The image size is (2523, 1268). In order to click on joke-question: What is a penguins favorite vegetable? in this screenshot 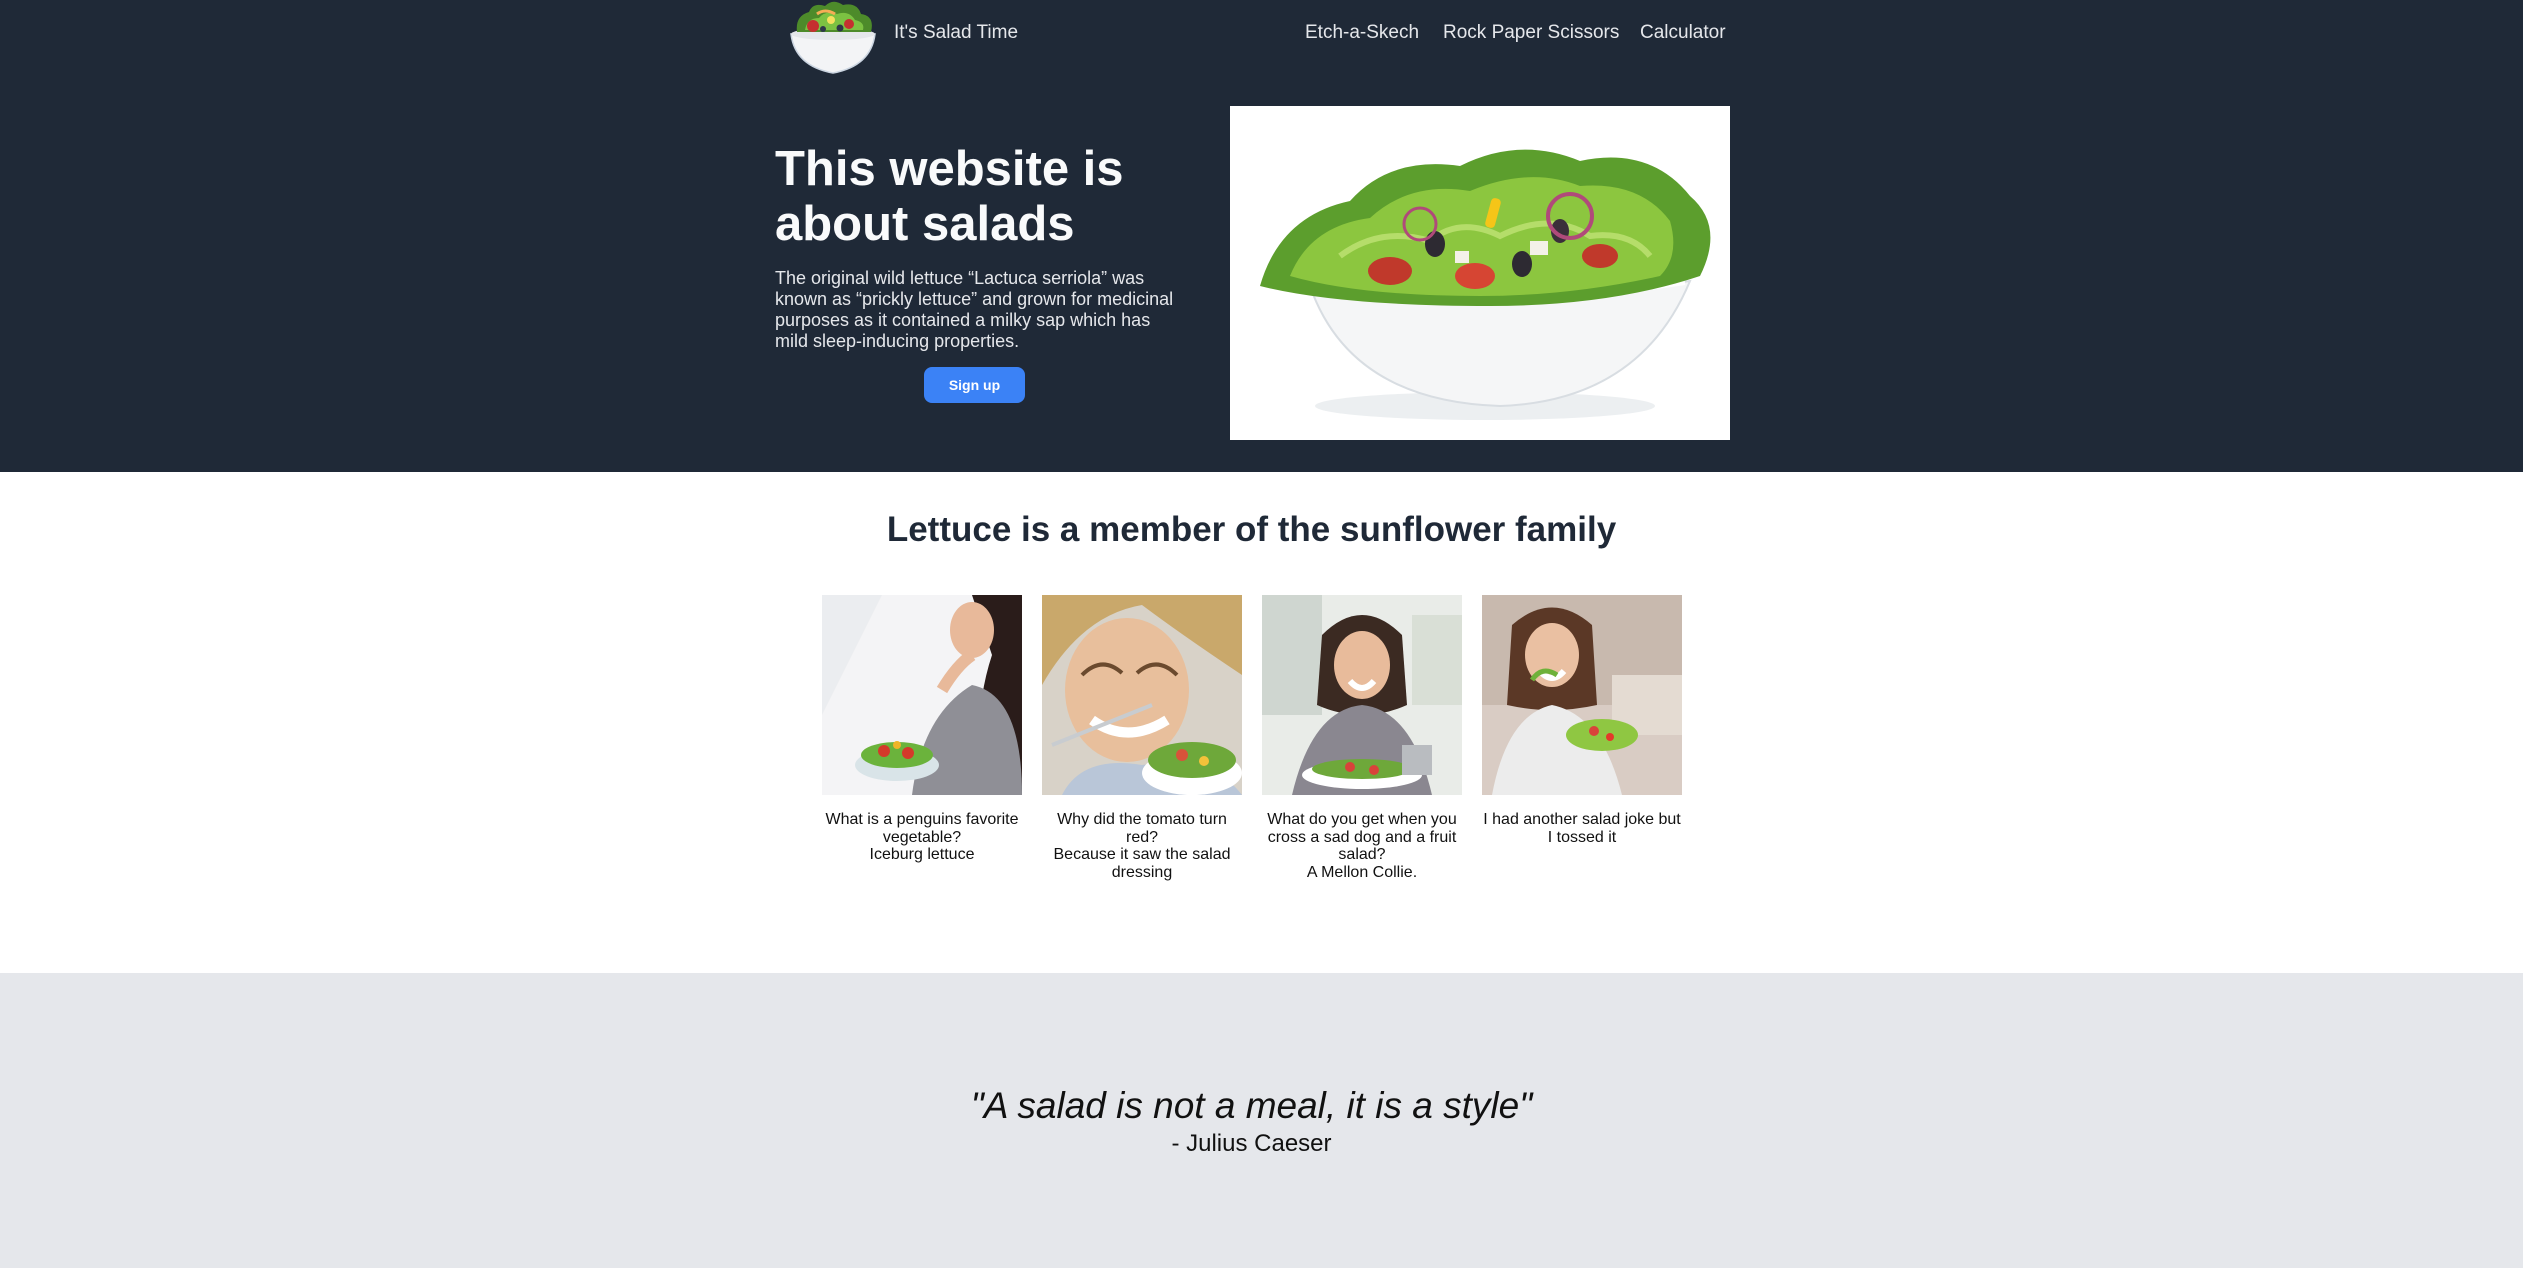, I will do `click(922, 828)`.